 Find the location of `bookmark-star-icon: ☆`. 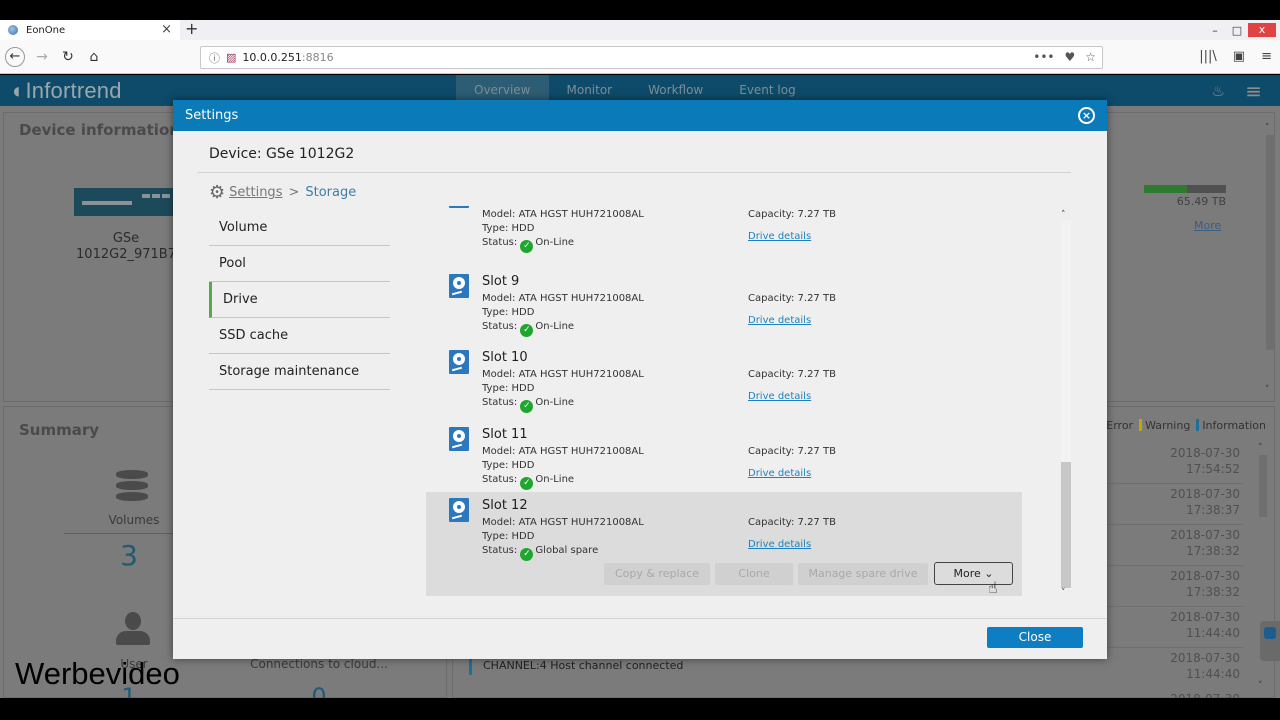

bookmark-star-icon: ☆ is located at coordinates (1090, 57).